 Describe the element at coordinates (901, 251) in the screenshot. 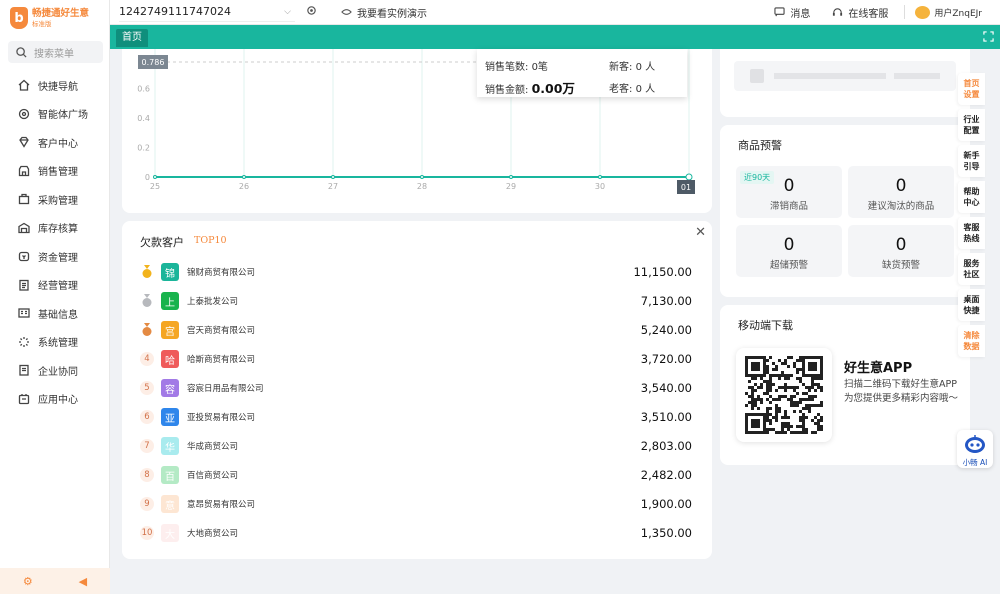

I see `out-of-stock-box: 0 缺货预警` at that location.